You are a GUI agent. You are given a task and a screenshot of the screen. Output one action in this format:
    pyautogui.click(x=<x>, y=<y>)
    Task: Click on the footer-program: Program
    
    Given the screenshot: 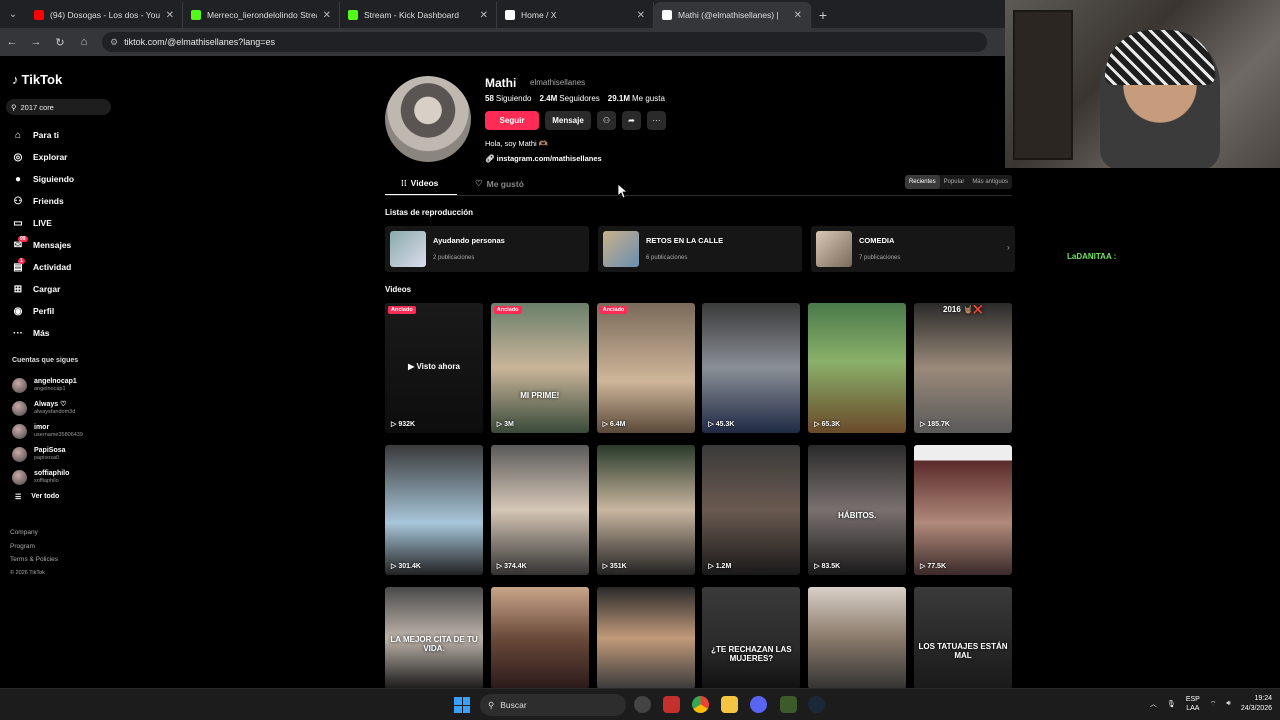 What is the action you would take?
    pyautogui.click(x=34, y=547)
    